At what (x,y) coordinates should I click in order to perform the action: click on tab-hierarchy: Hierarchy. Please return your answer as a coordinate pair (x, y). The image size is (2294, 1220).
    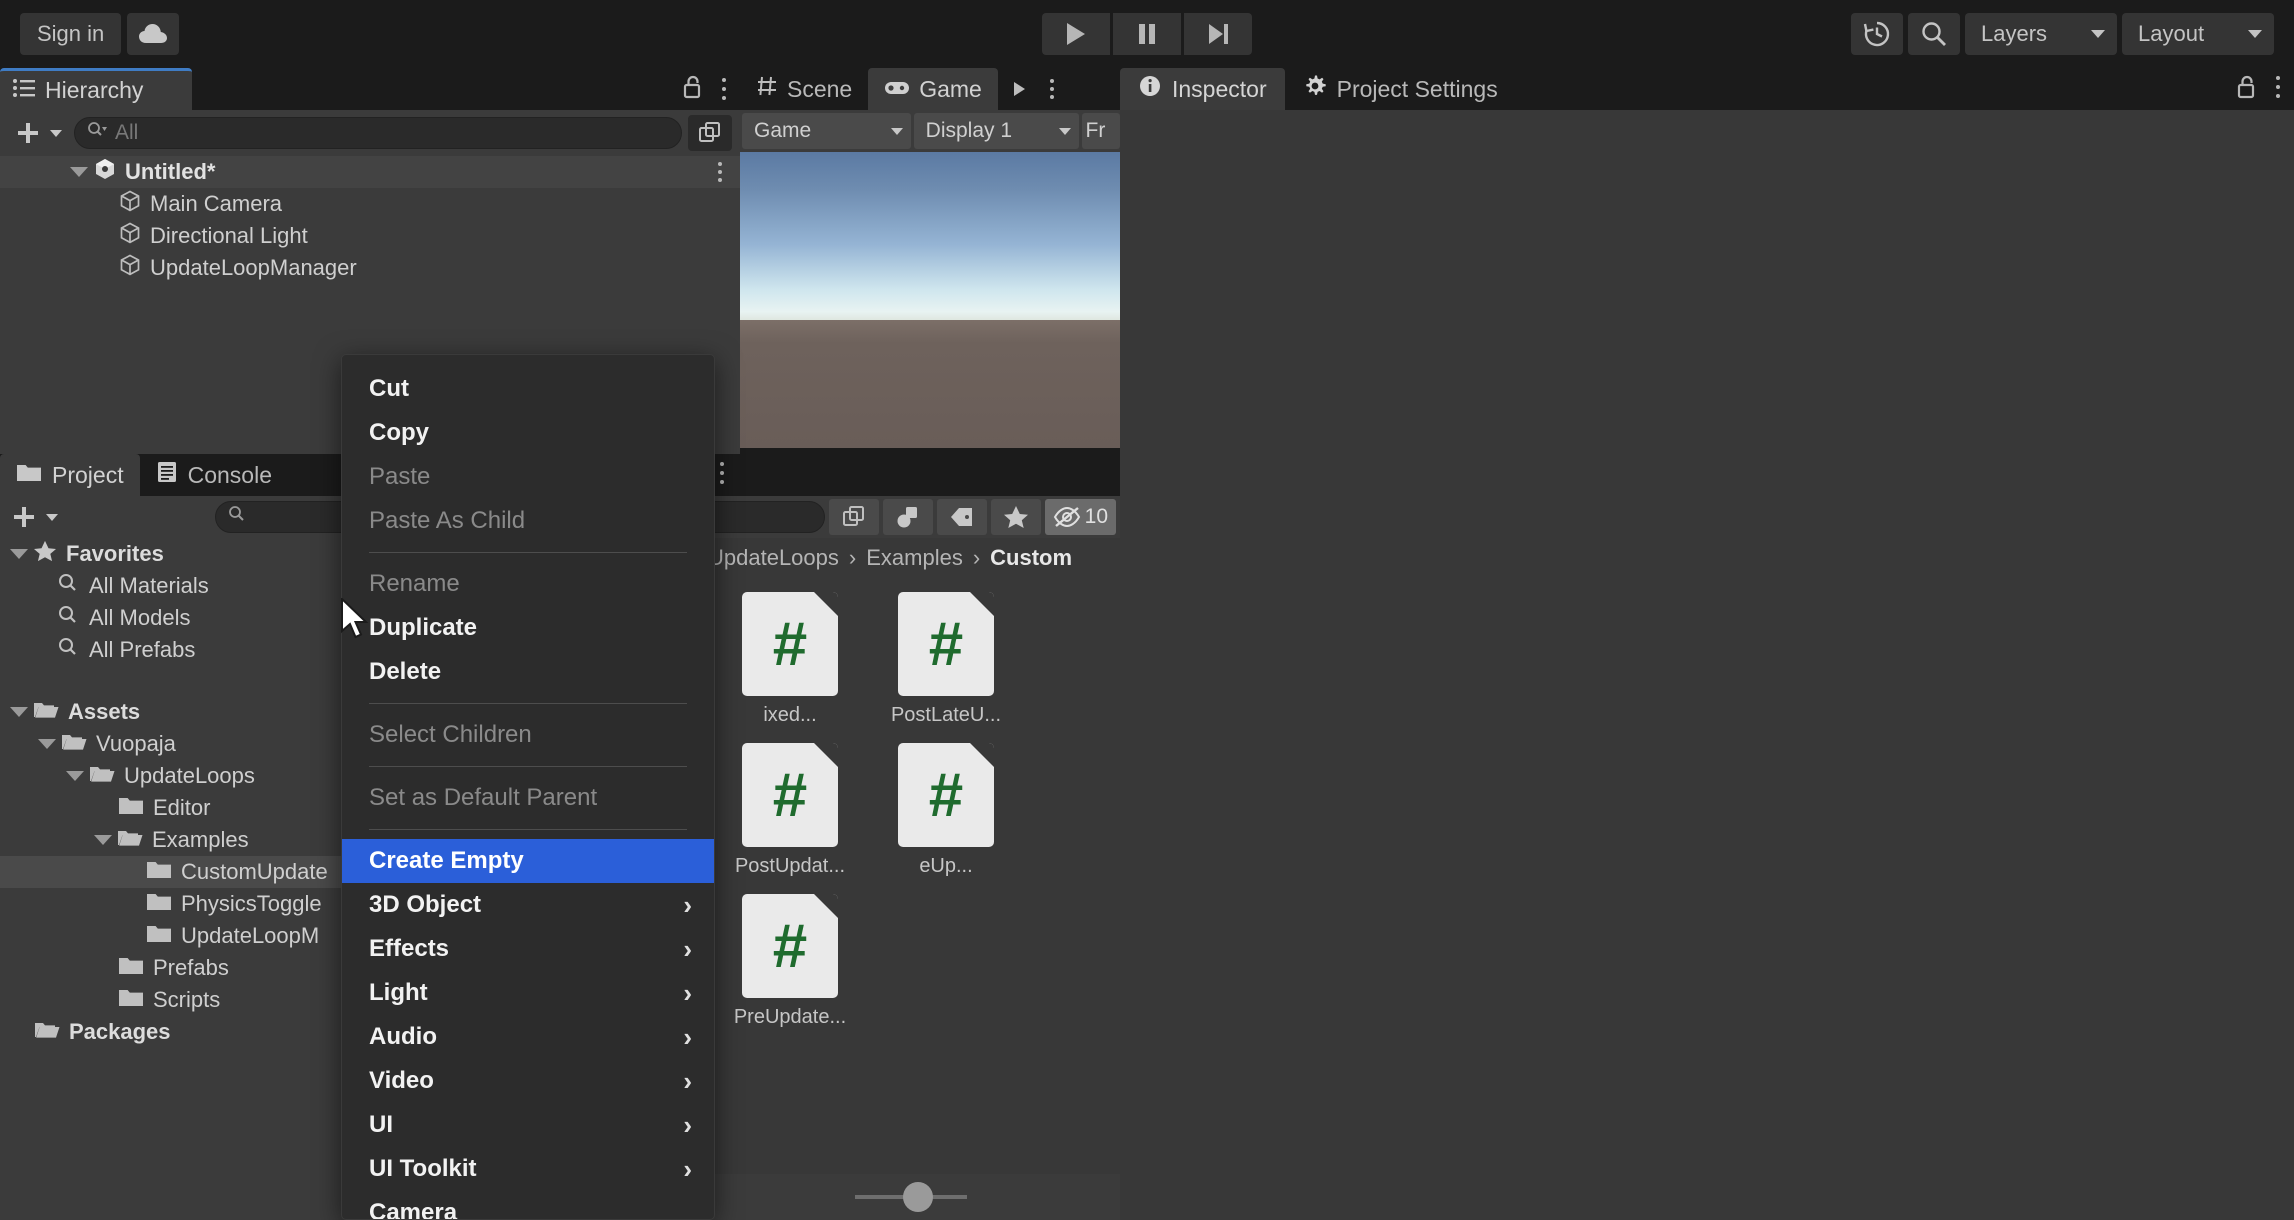
    Looking at the image, I should click on (96, 89).